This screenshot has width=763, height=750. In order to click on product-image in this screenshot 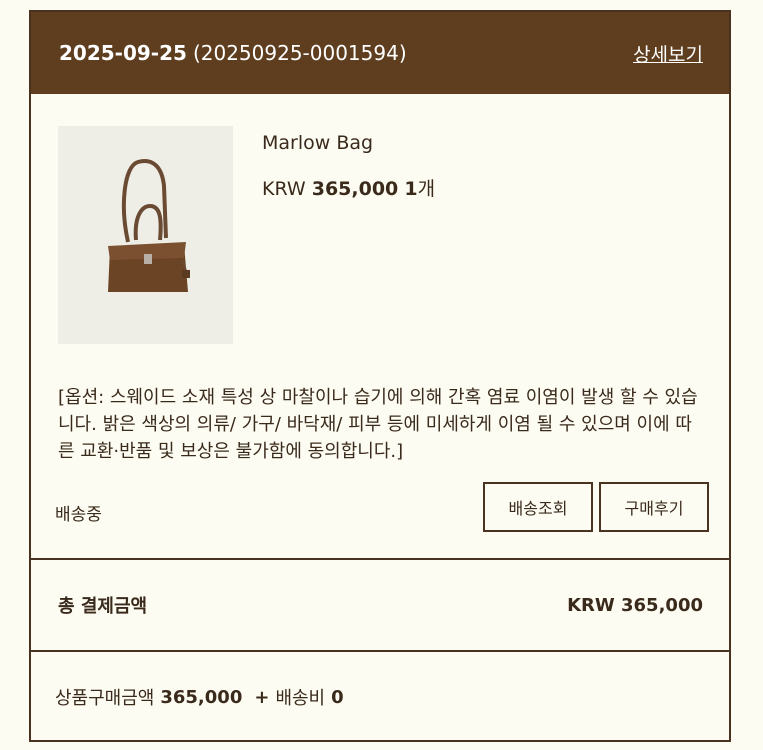, I will do `click(145, 235)`.